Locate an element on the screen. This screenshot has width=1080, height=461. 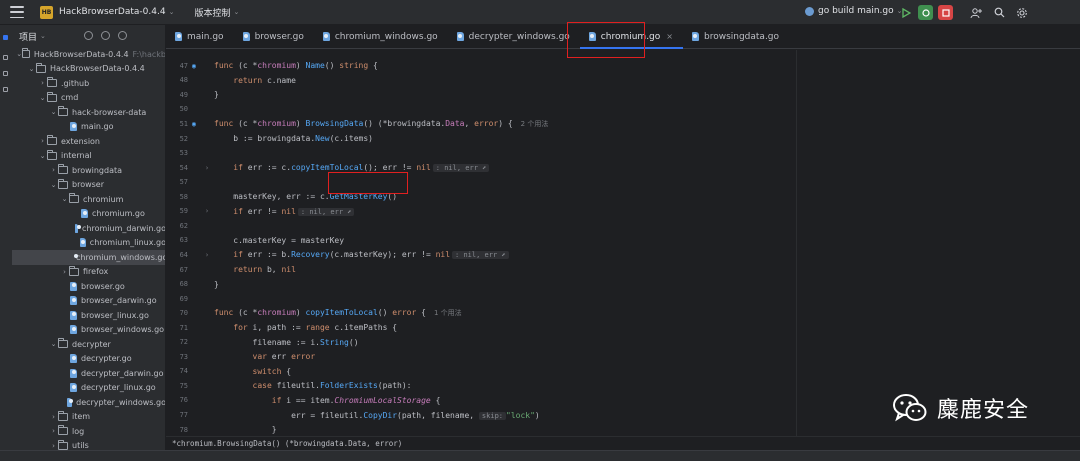
tree-folder: ⌄ chromium is located at coordinates (88, 199).